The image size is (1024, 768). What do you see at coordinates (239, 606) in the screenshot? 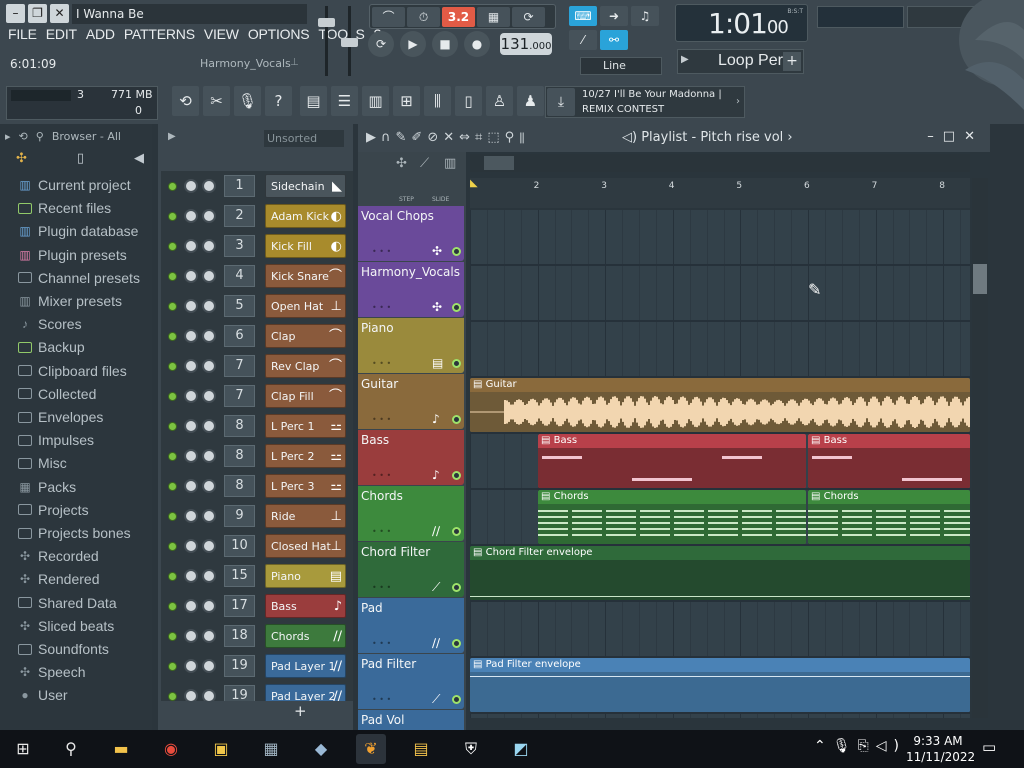
I see `mixer-track-number: 17` at bounding box center [239, 606].